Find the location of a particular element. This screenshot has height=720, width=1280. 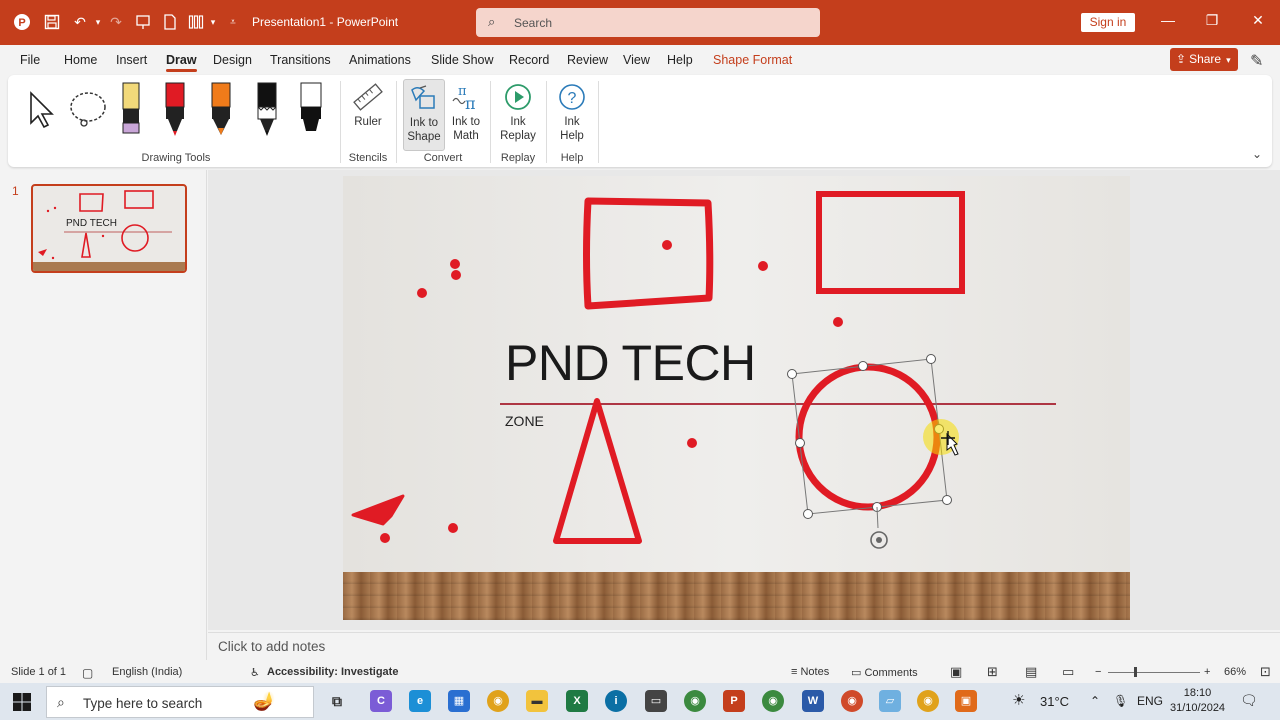

tab-home: Home is located at coordinates (80, 60).